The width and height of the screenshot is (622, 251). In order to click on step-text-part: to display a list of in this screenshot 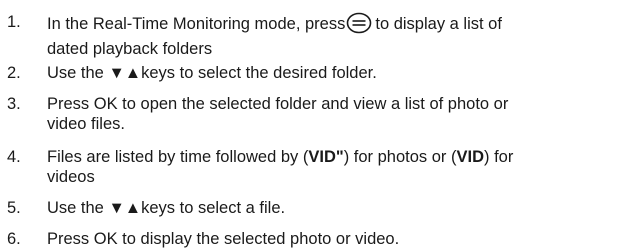, I will do `click(438, 24)`.